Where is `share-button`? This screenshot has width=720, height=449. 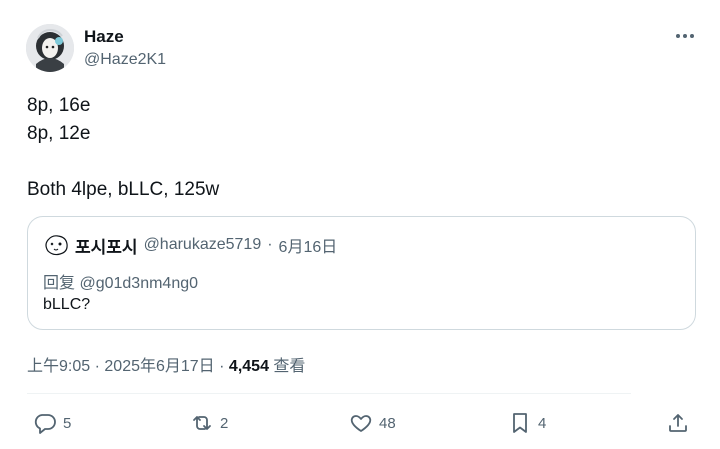
share-button is located at coordinates (678, 423).